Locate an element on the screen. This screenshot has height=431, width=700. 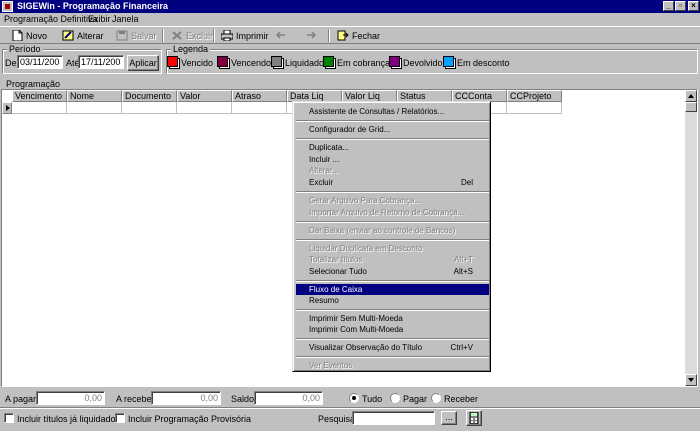
menu-item-resumo: Resumo is located at coordinates (392, 300).